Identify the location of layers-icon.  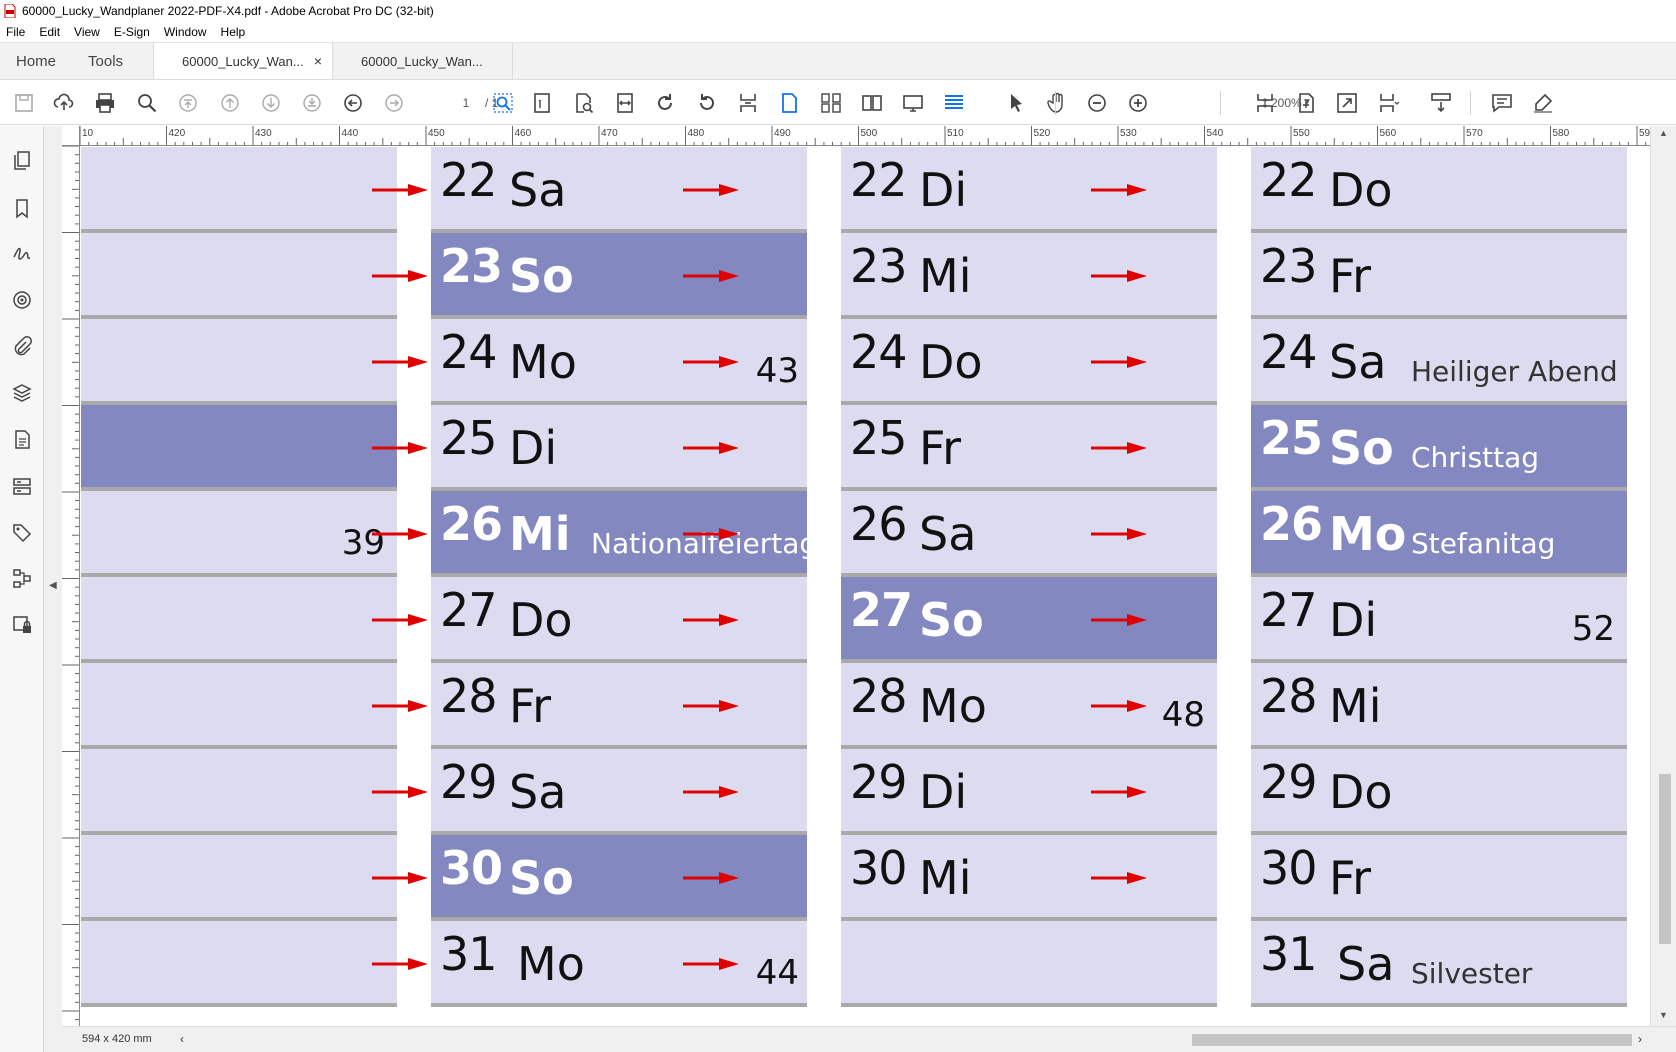
(22, 393).